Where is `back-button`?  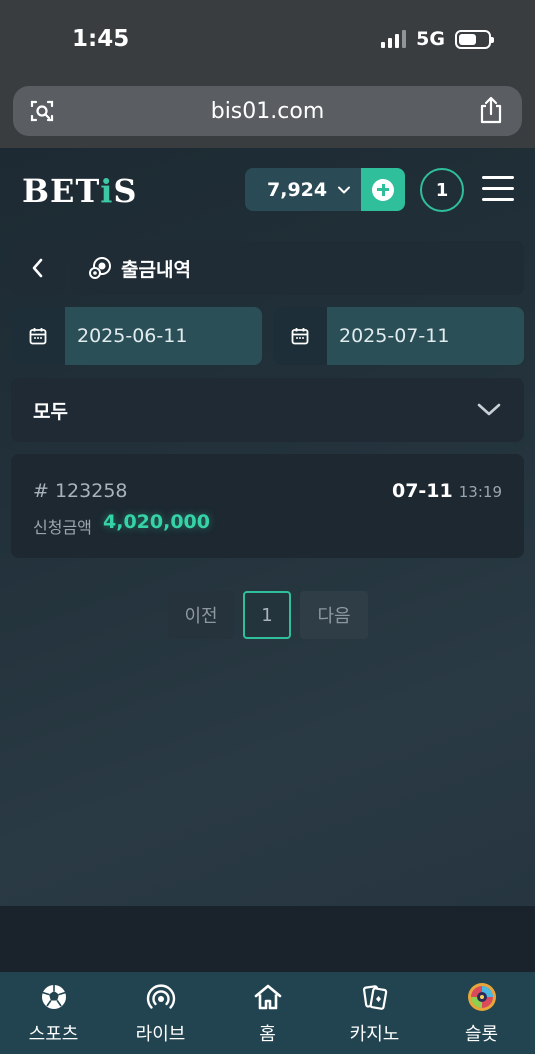
back-button is located at coordinates (38, 268).